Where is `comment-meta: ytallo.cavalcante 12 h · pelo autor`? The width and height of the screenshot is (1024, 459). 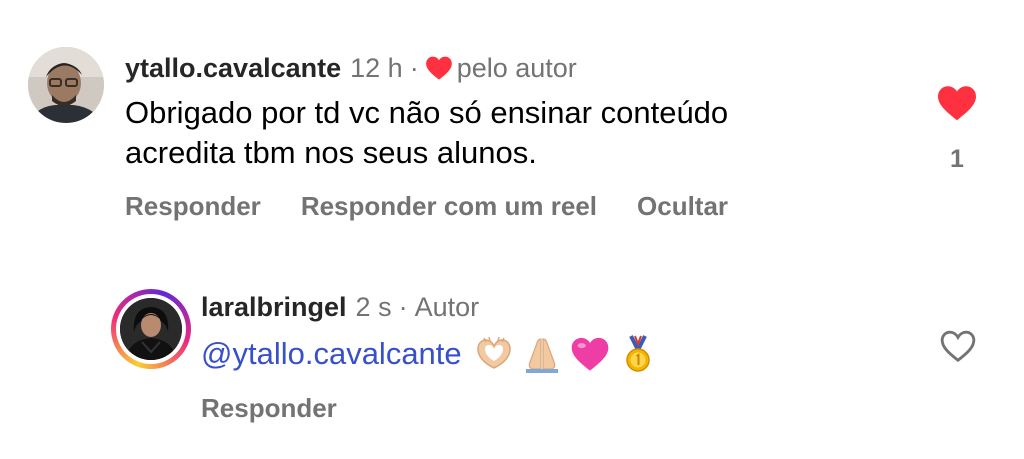
comment-meta: ytallo.cavalcante 12 h · pelo autor is located at coordinates (351, 68).